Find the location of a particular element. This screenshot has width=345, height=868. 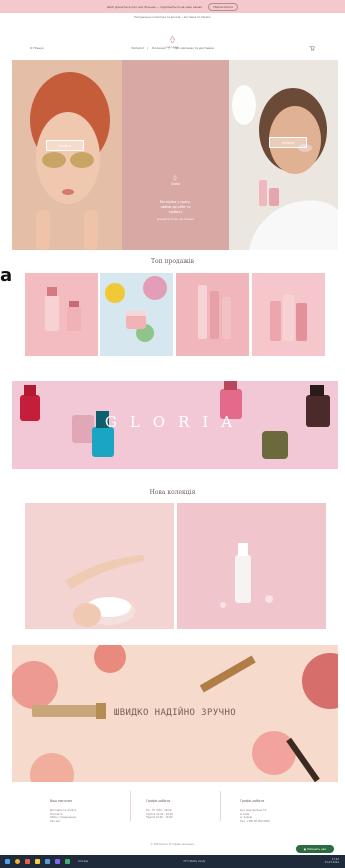

footer-hours-line: Неділя 10:00 - 16:00 is located at coordinates (159, 818).